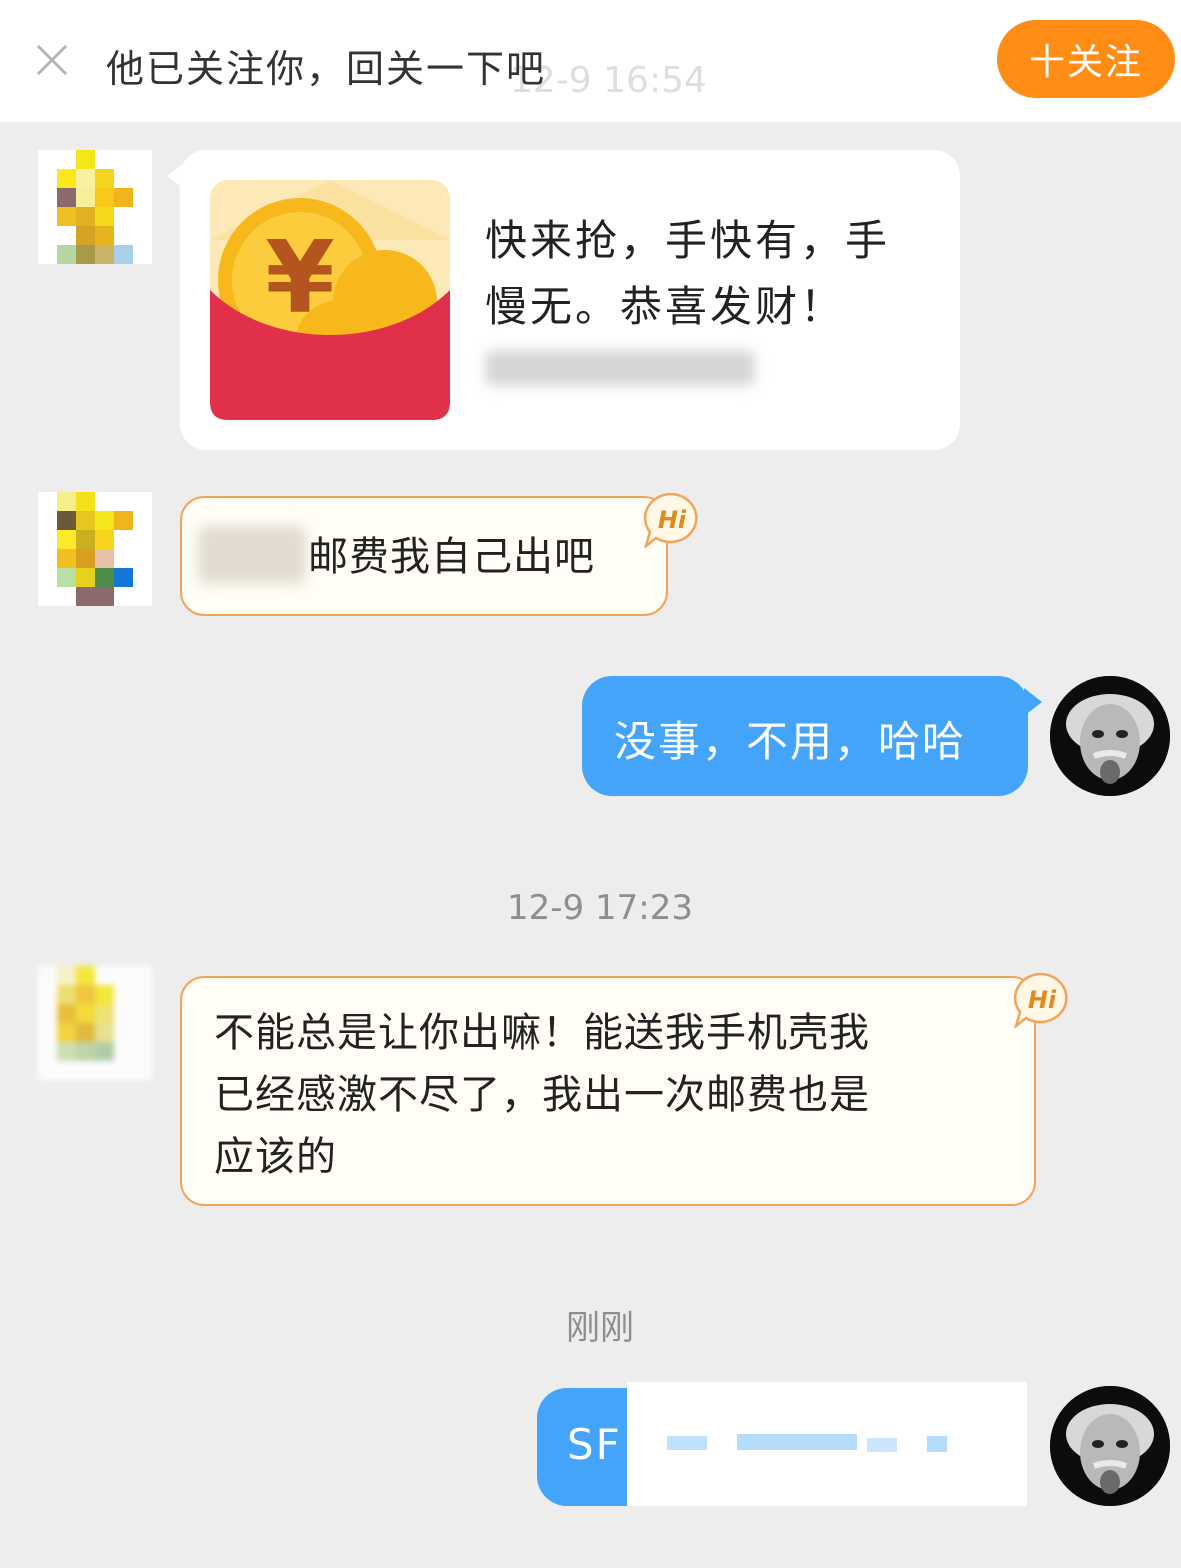 The height and width of the screenshot is (1568, 1181). Describe the element at coordinates (451, 557) in the screenshot. I see `message-text: 邮费我自己出吧` at that location.